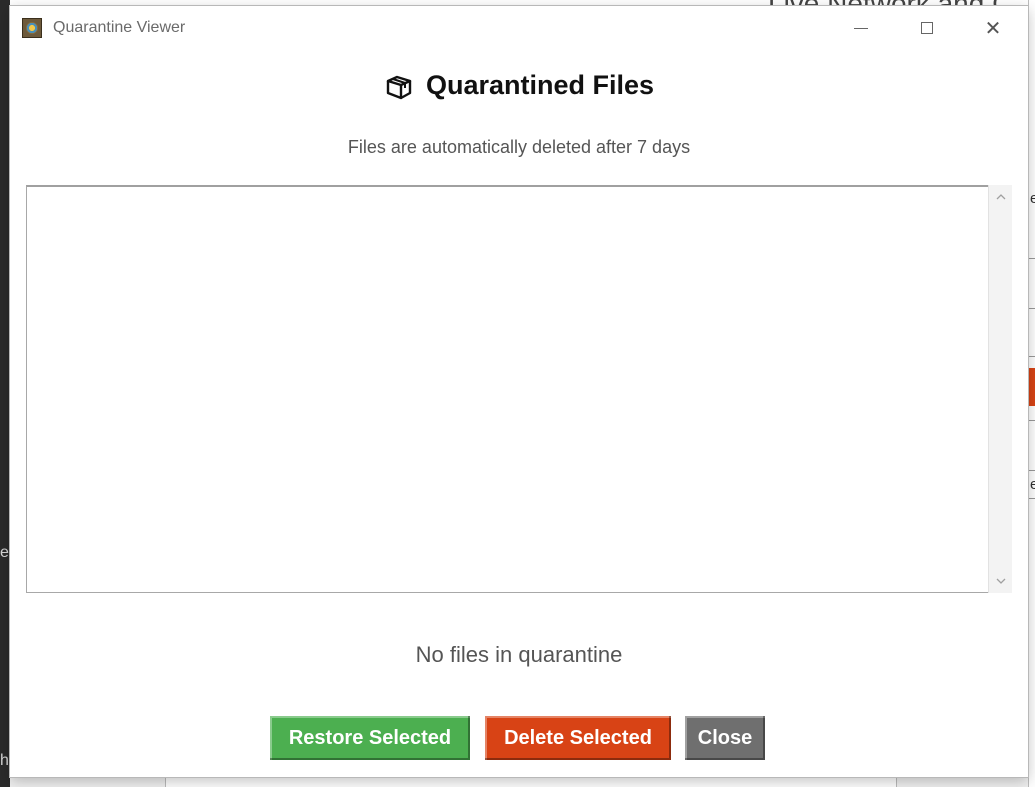 The image size is (1035, 787). What do you see at coordinates (519, 654) in the screenshot?
I see `empty-state-message: No files in quarantine` at bounding box center [519, 654].